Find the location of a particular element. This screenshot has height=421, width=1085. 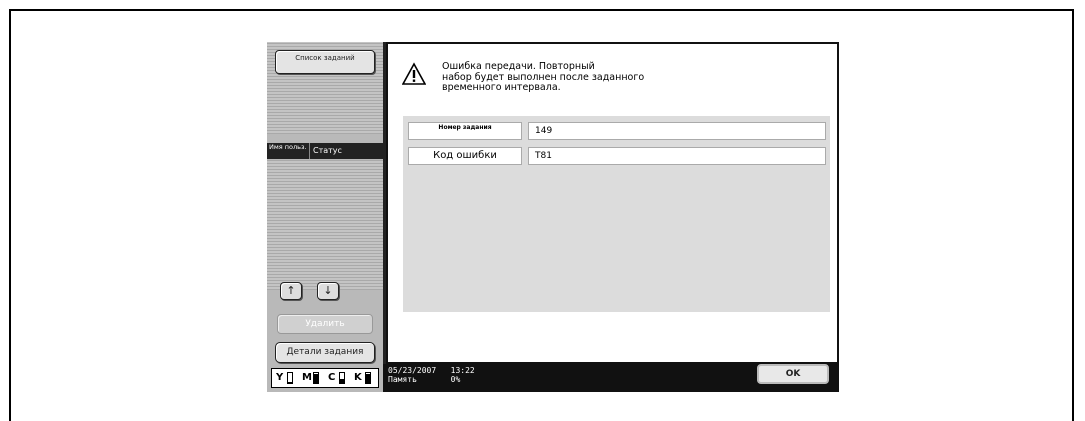

delete-button: Удалить is located at coordinates (325, 324).